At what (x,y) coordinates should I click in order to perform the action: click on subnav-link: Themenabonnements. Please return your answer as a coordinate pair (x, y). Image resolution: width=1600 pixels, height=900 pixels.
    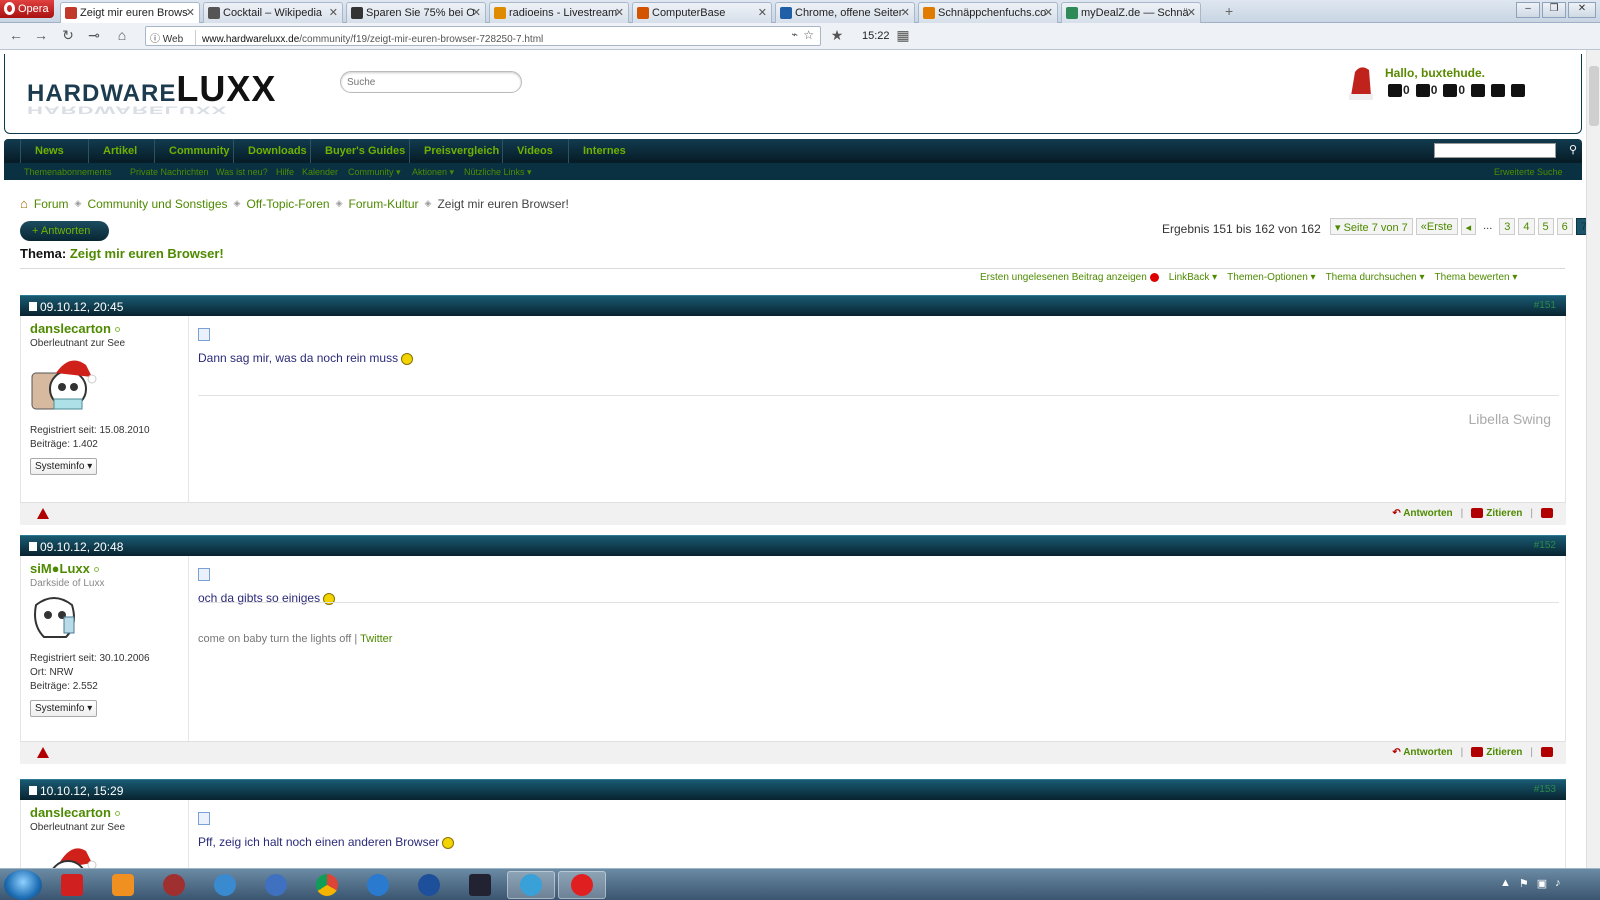
    Looking at the image, I should click on (68, 172).